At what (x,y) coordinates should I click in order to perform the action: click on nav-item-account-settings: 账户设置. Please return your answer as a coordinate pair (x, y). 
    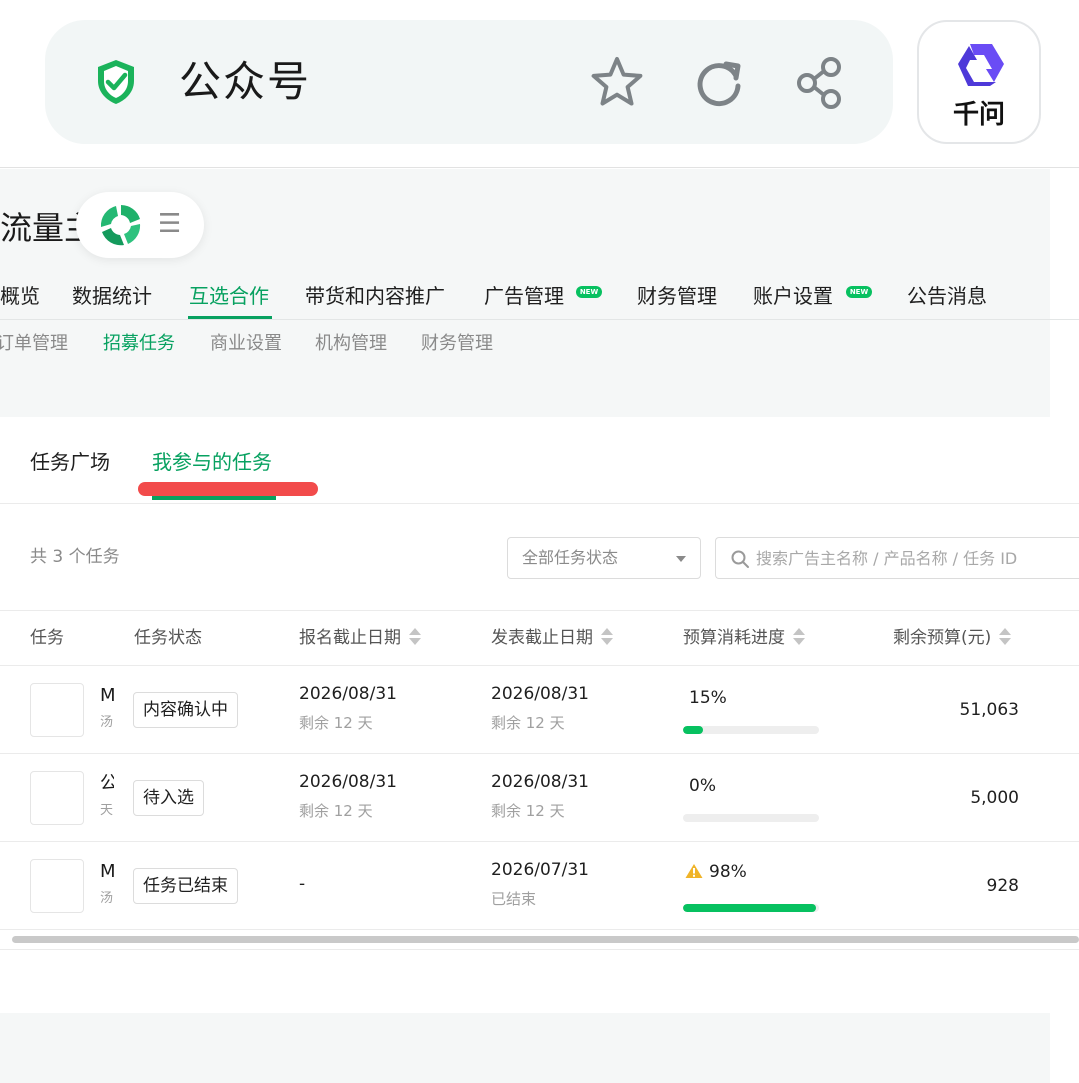
    Looking at the image, I should click on (793, 296).